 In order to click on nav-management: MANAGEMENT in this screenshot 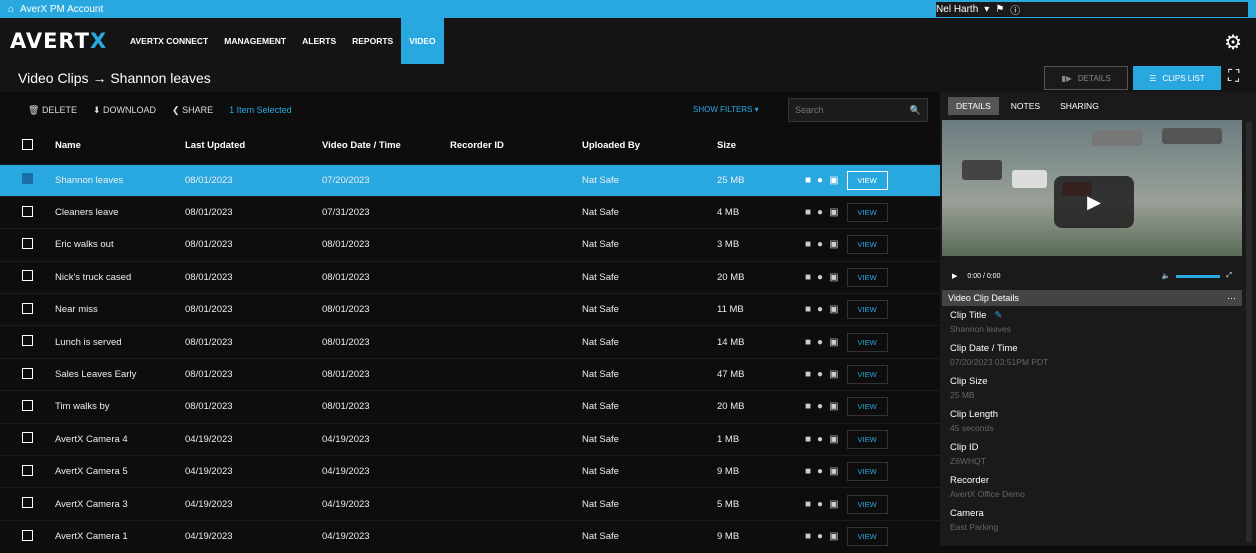, I will do `click(255, 41)`.